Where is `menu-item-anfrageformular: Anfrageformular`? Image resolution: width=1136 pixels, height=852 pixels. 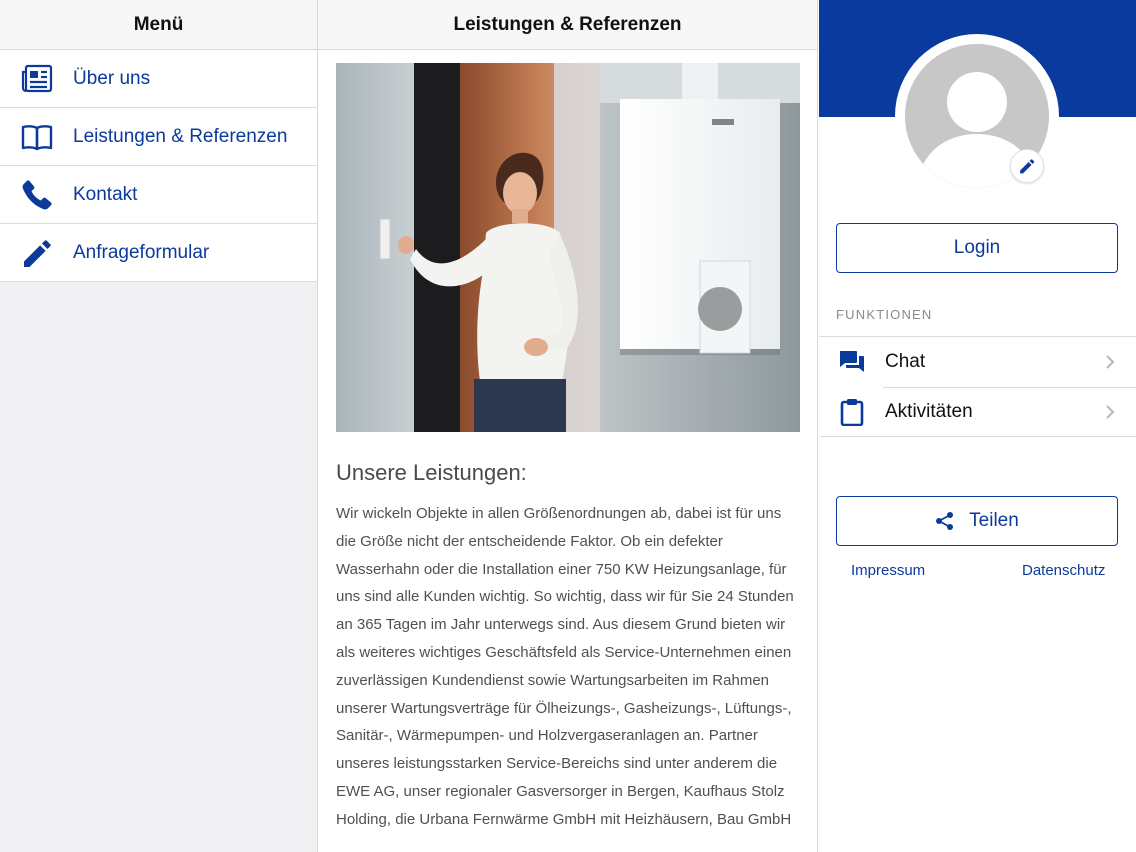 menu-item-anfrageformular: Anfrageformular is located at coordinates (158, 253).